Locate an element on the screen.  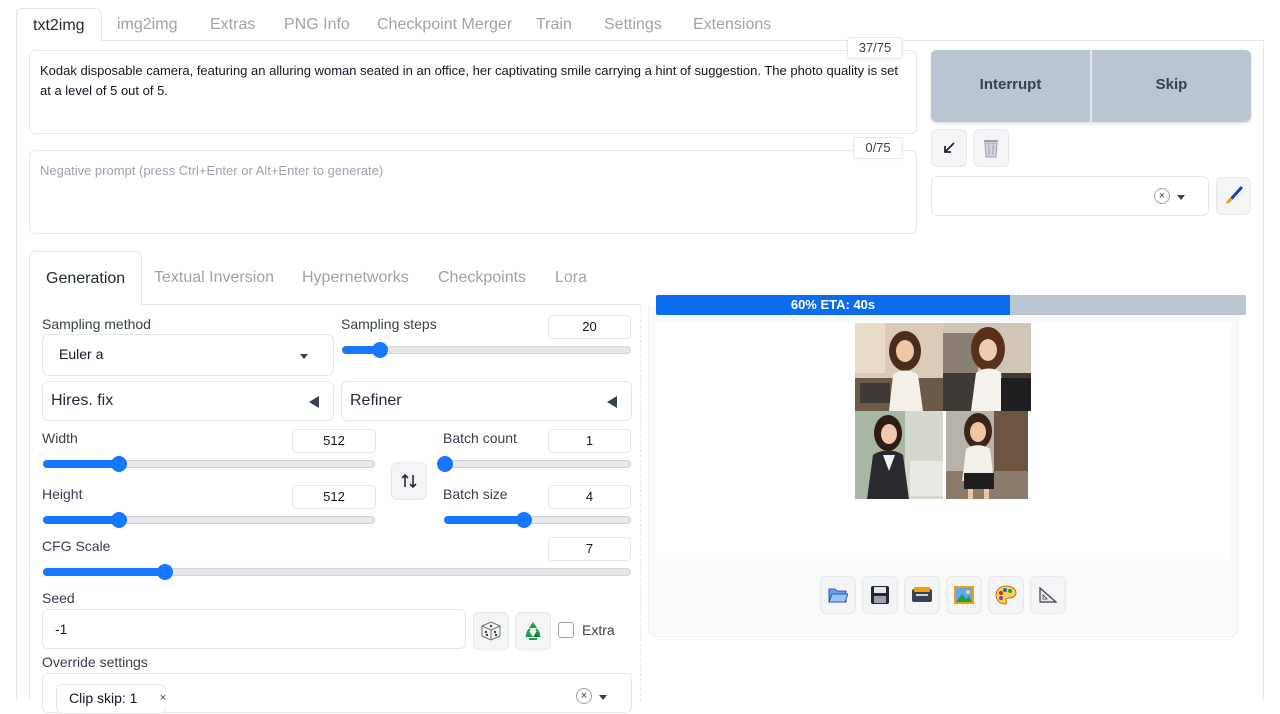
ruler-icon is located at coordinates (1048, 594).